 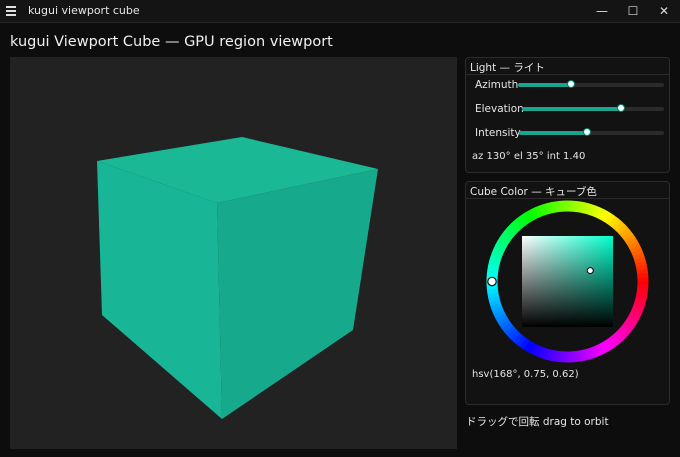 I want to click on intensity-slider, so click(x=591, y=132).